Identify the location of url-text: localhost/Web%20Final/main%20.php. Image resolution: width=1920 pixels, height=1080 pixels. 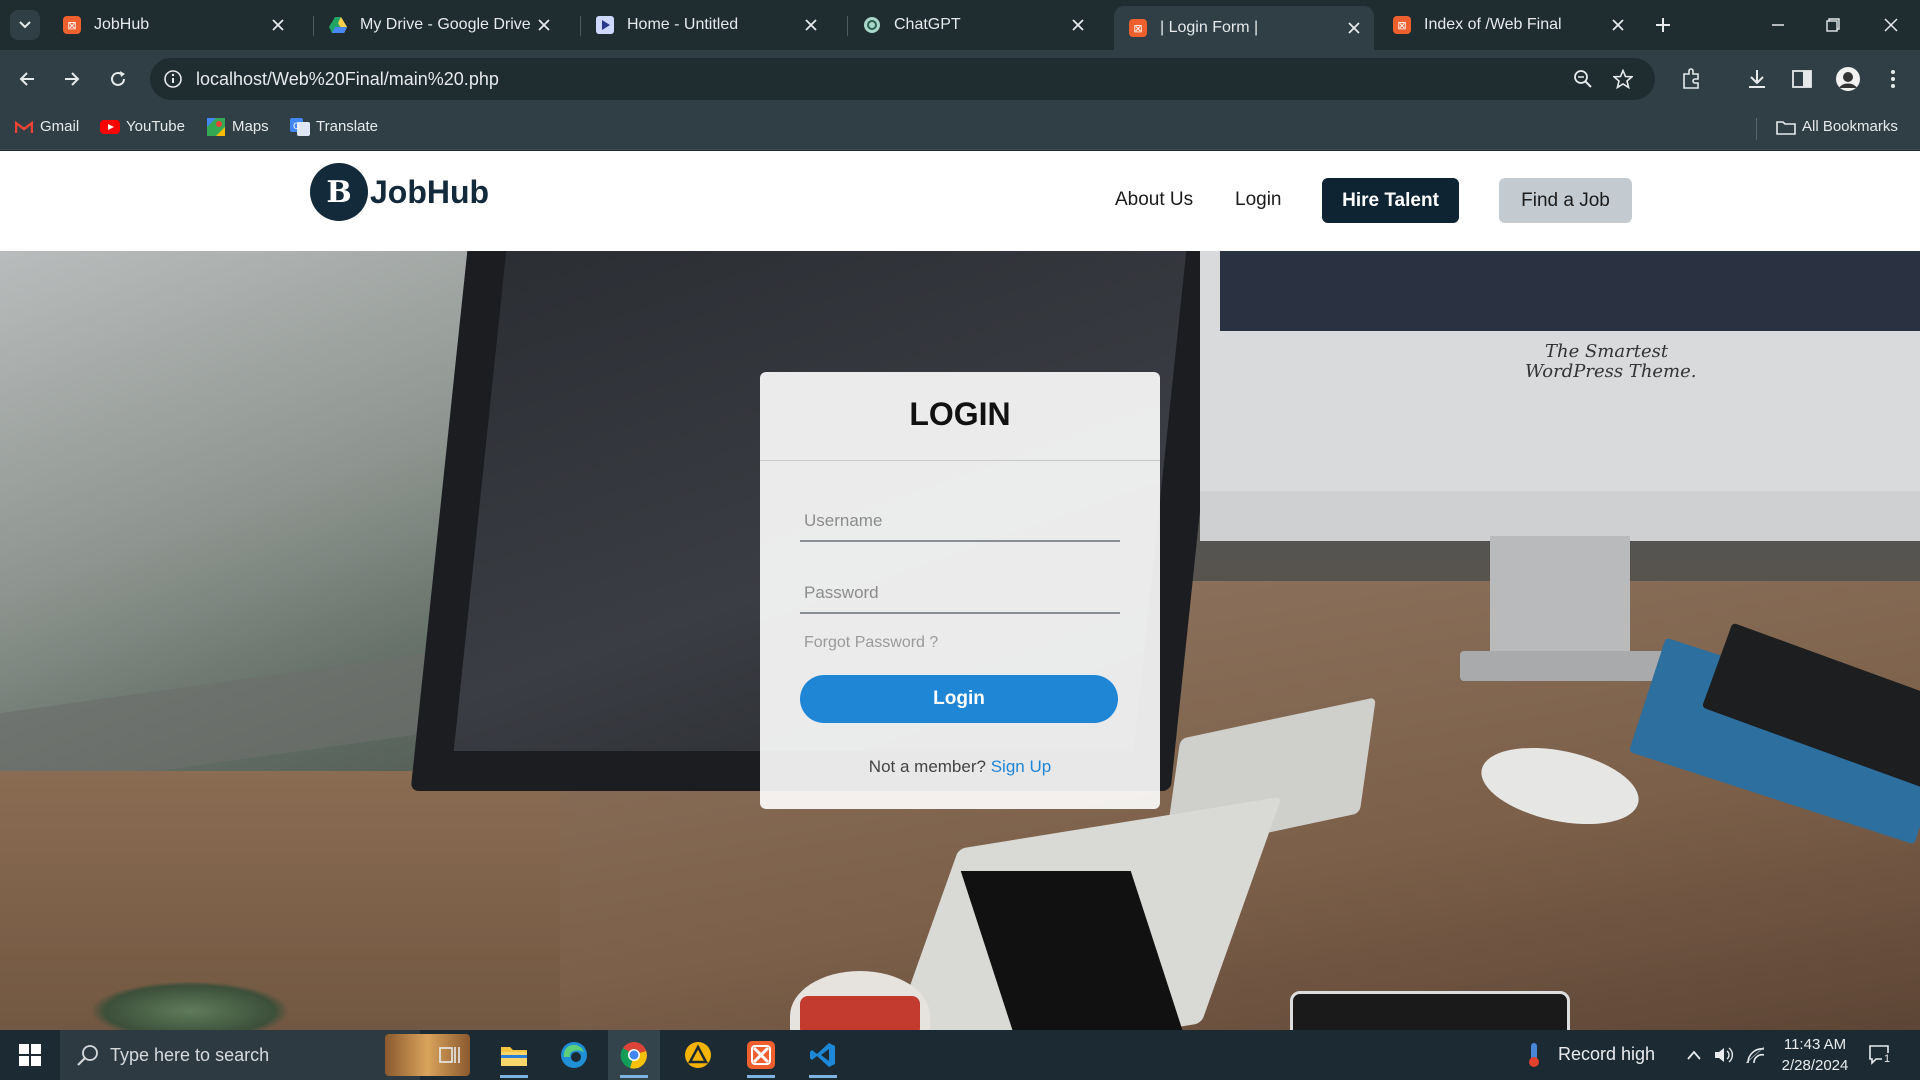
(347, 79).